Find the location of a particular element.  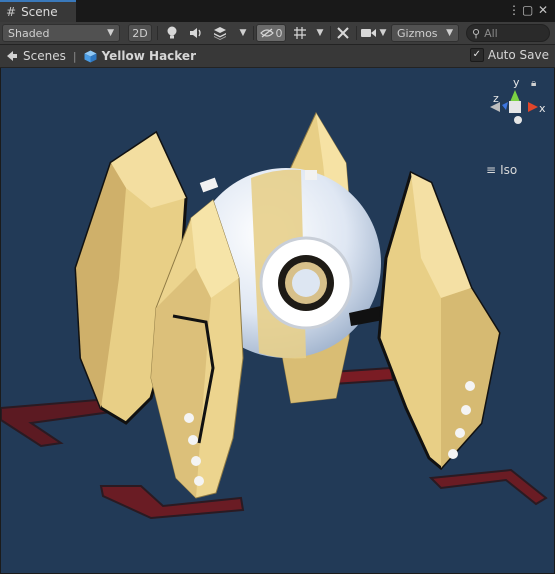

camera-dropdown: ▼ is located at coordinates (383, 33).